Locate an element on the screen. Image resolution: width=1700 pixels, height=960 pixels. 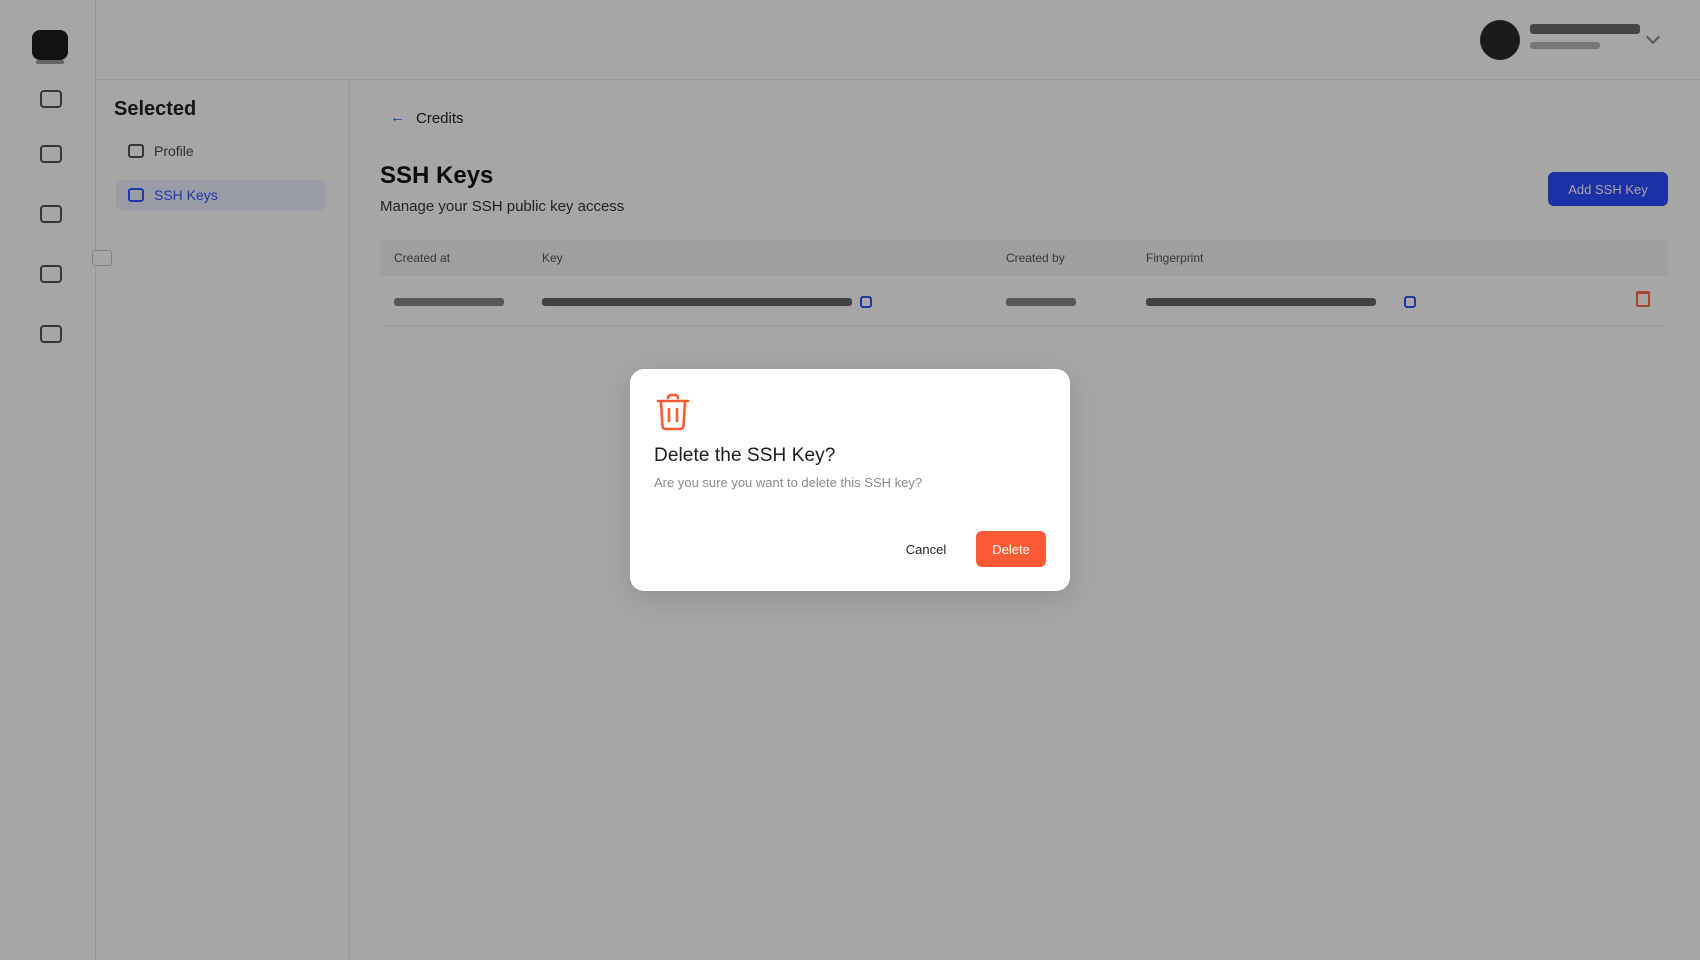
cancel-button: Cancel is located at coordinates (926, 549).